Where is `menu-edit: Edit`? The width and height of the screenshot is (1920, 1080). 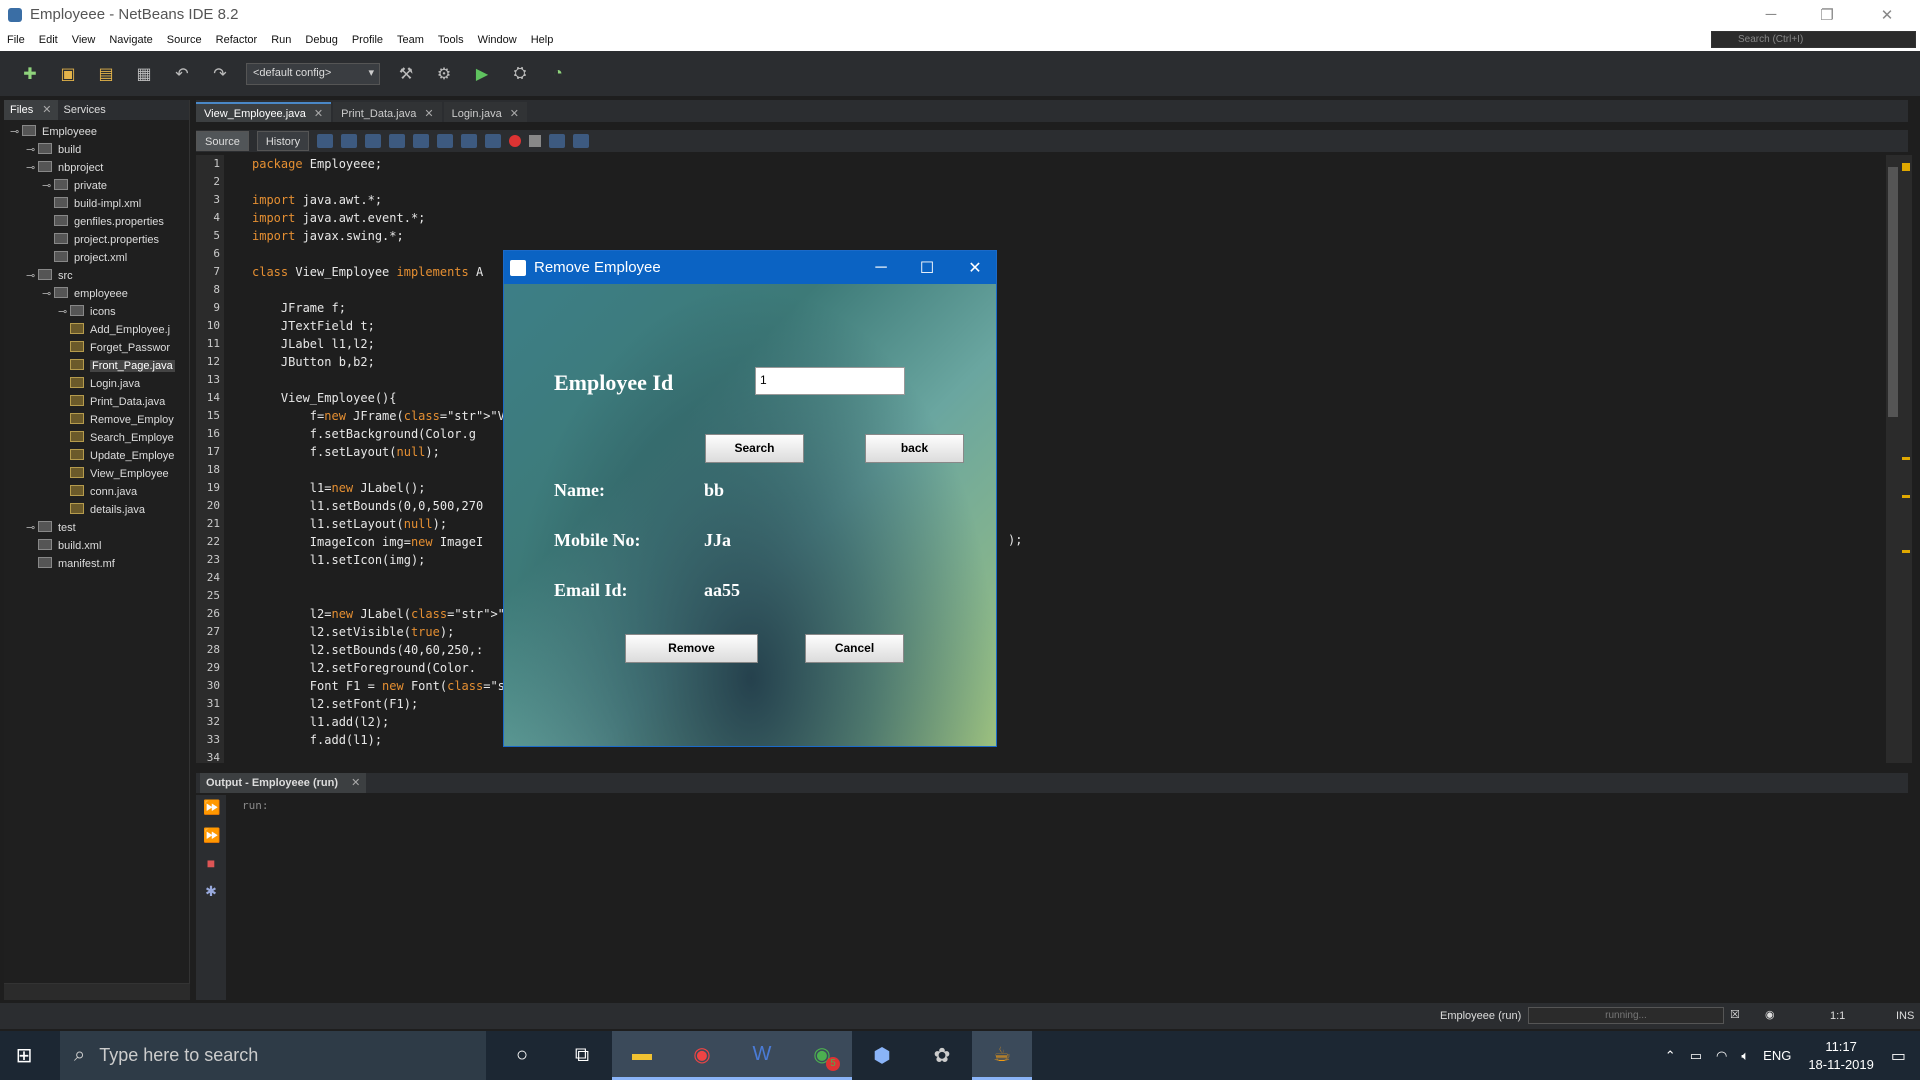 menu-edit: Edit is located at coordinates (48, 40).